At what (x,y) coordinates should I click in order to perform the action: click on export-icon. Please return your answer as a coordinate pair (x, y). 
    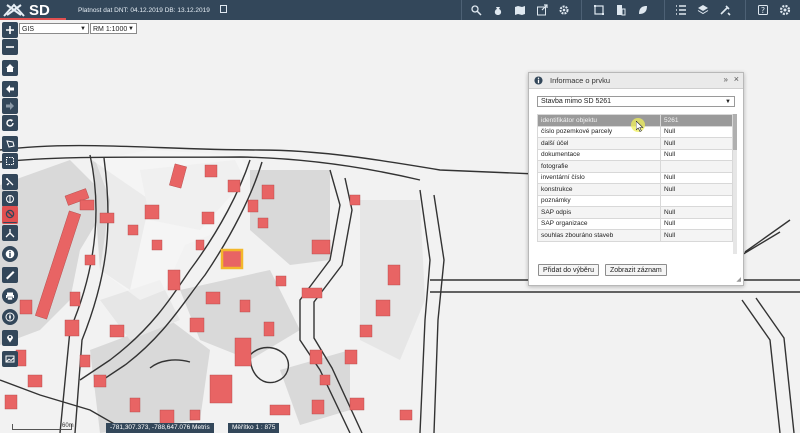
    Looking at the image, I should click on (542, 10).